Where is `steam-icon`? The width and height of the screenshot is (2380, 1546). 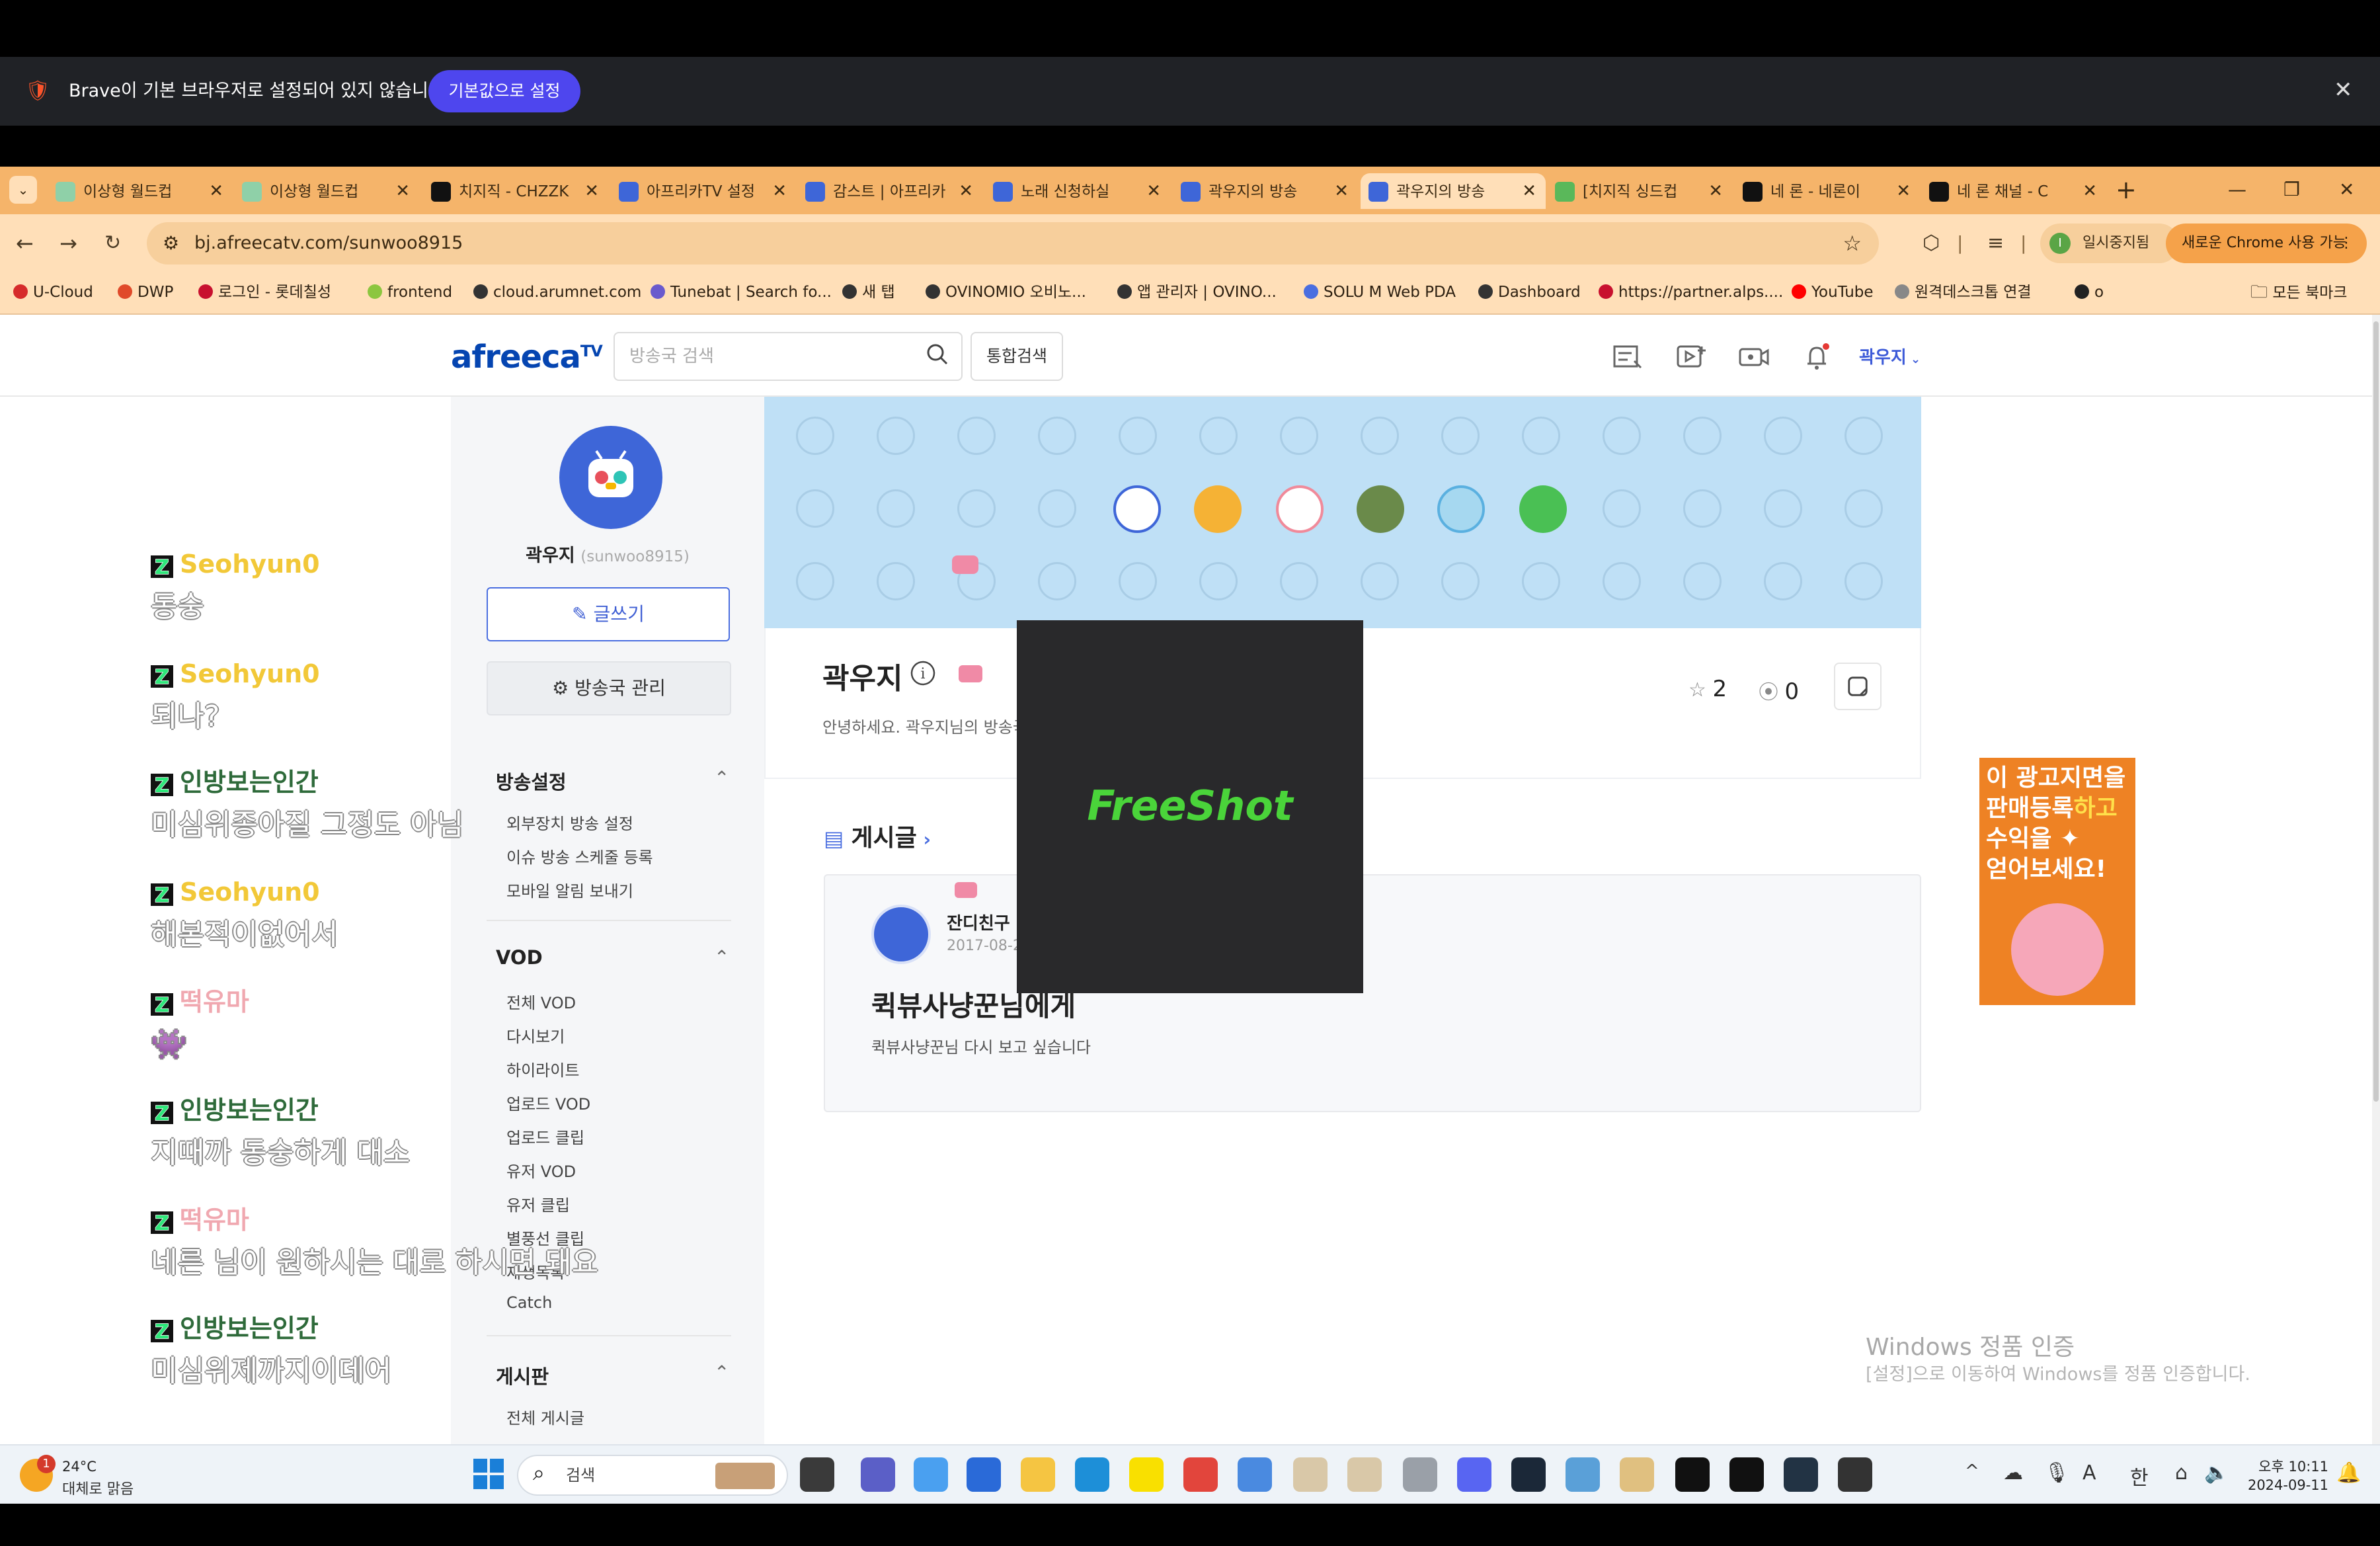 steam-icon is located at coordinates (1528, 1474).